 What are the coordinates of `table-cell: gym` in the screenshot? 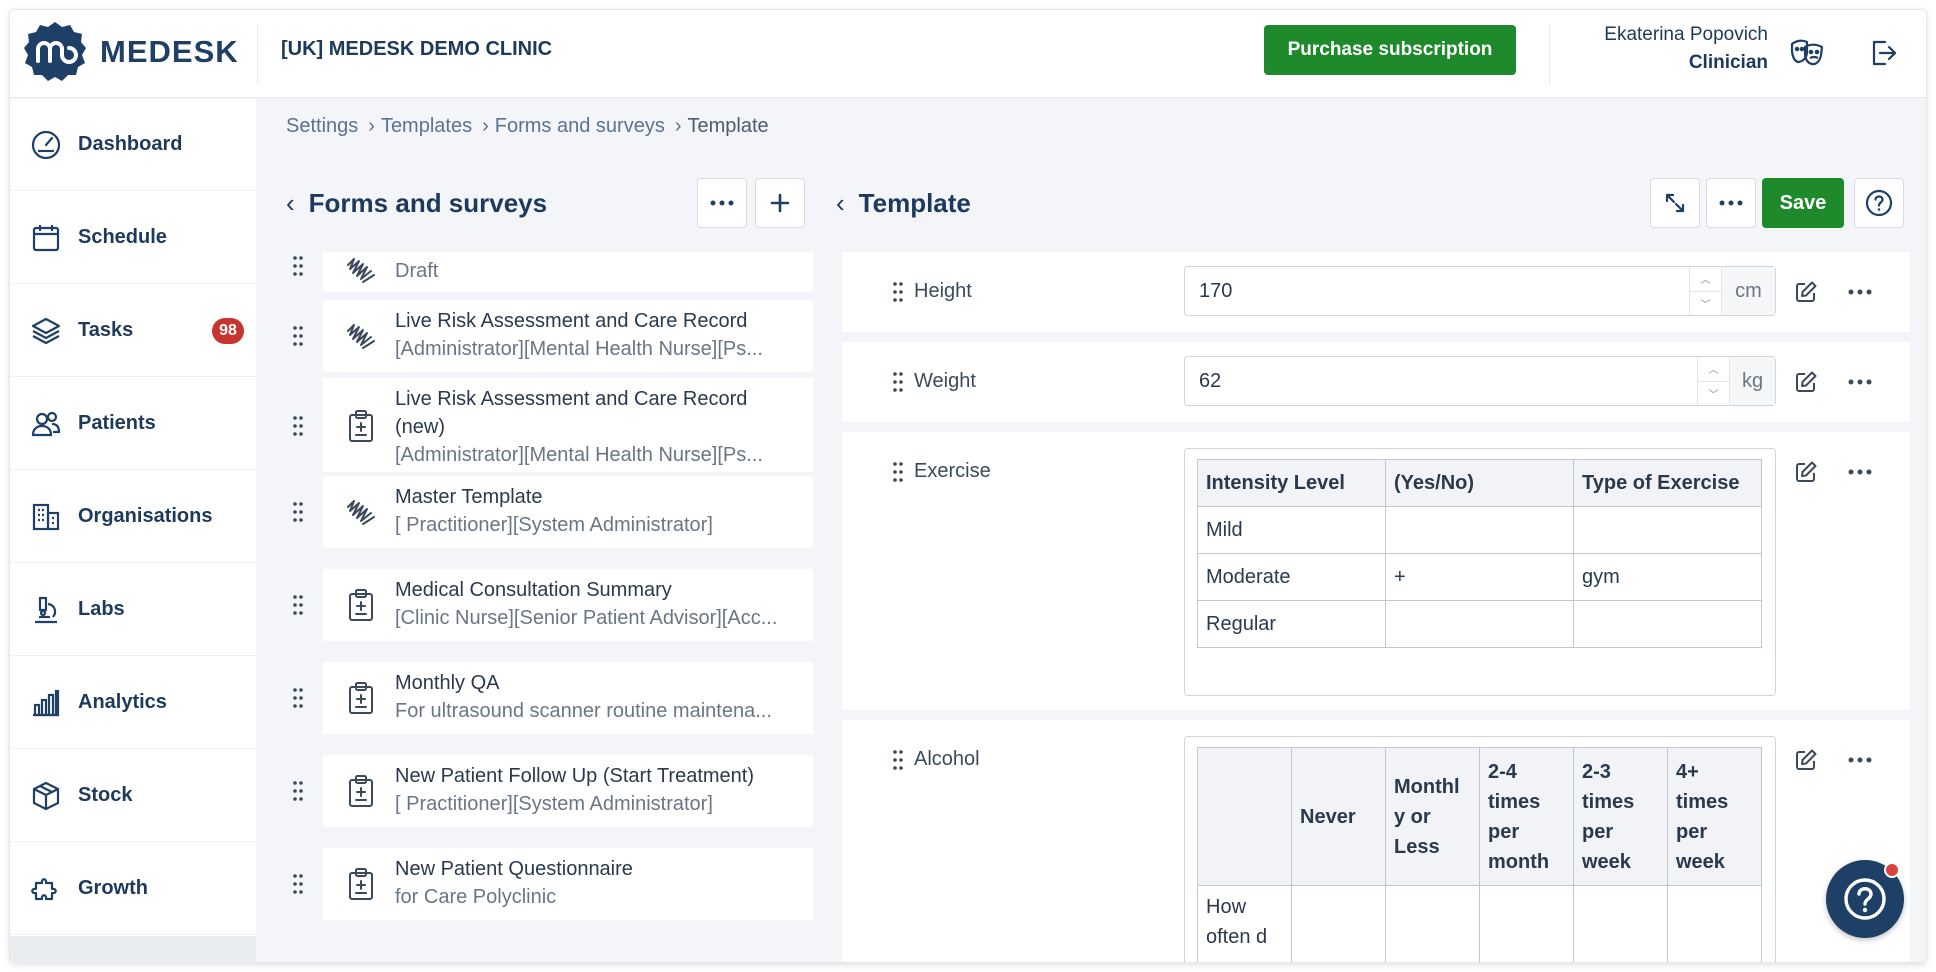 It's located at (1667, 577).